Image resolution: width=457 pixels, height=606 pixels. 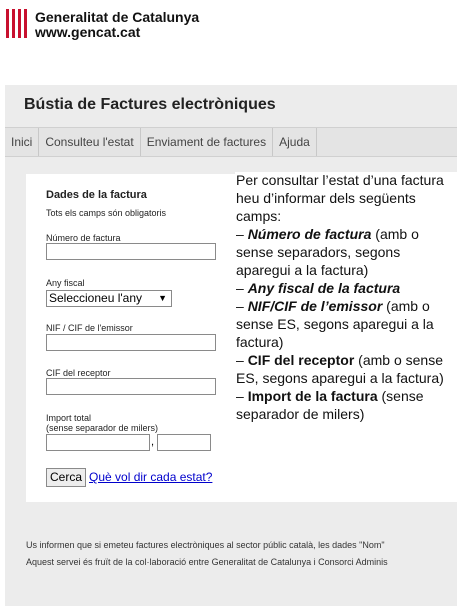 What do you see at coordinates (117, 17) in the screenshot?
I see `org-name: Generalitat de Catalunya` at bounding box center [117, 17].